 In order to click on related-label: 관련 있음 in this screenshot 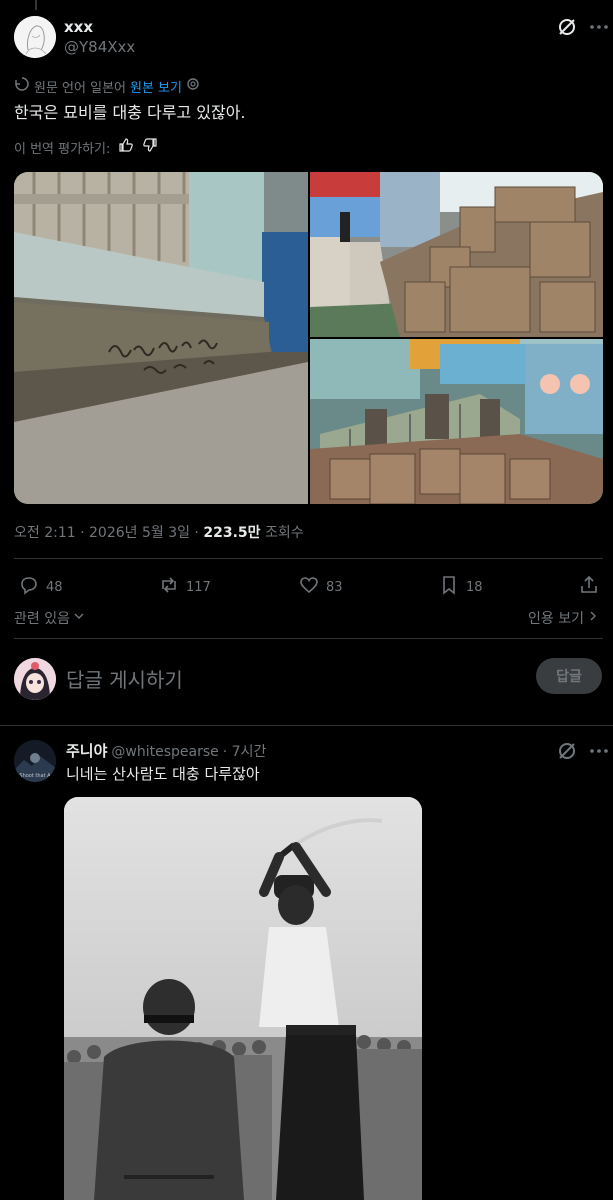, I will do `click(42, 619)`.